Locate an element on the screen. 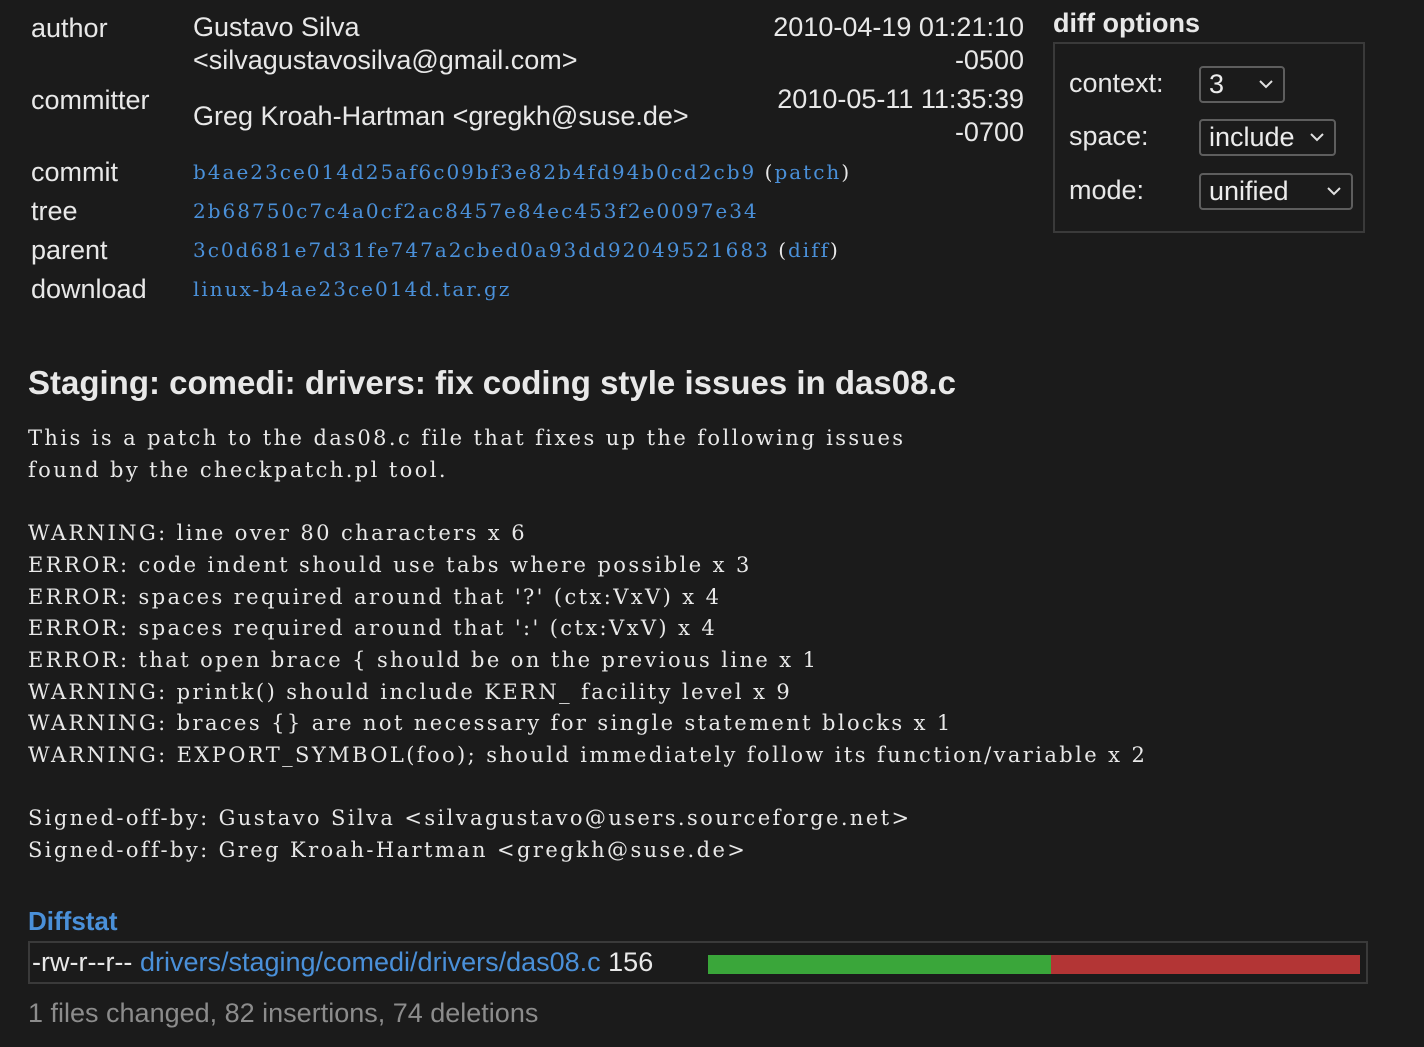 Image resolution: width=1424 pixels, height=1047 pixels. diffstat-file-link: drivers/staging/comedi/drivers/das08.c is located at coordinates (370, 962).